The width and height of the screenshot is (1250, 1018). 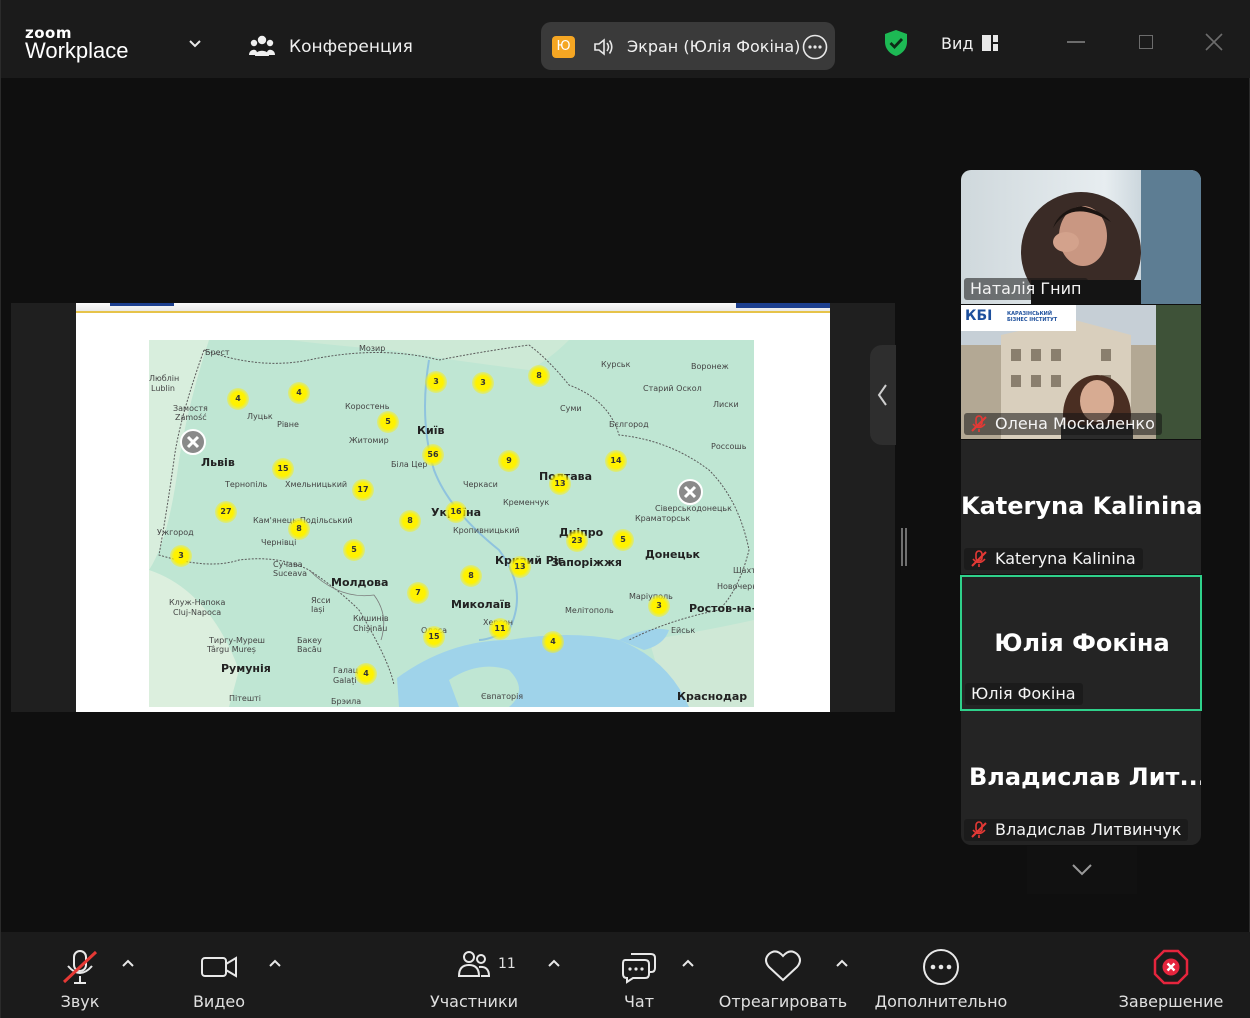 What do you see at coordinates (604, 47) in the screenshot?
I see `speaker-icon` at bounding box center [604, 47].